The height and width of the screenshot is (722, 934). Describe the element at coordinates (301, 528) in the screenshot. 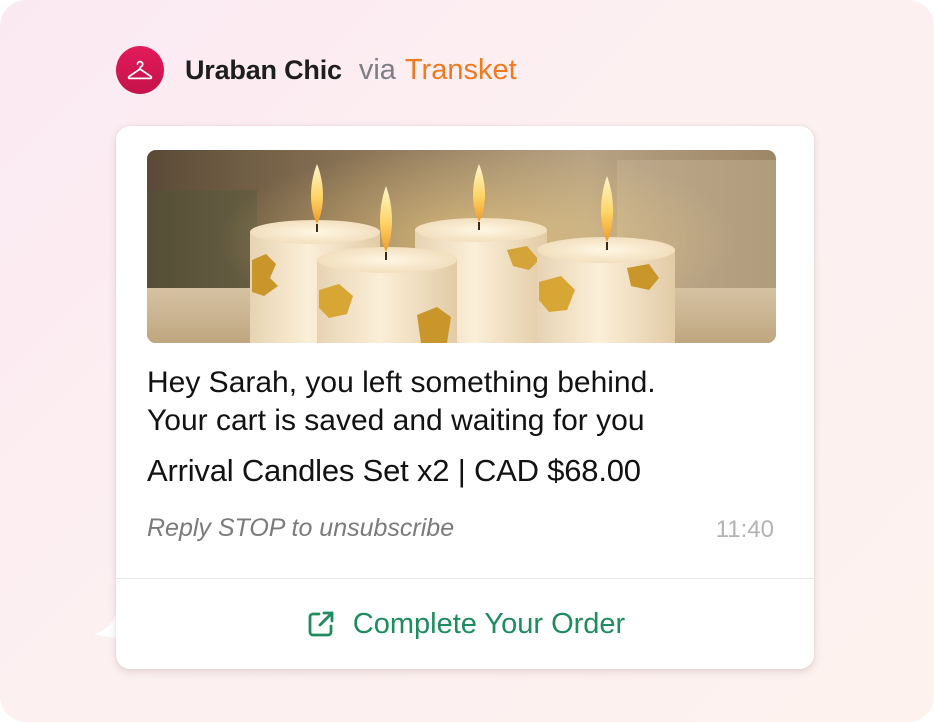

I see `optout-note: Reply STOP to unsubscribe` at that location.